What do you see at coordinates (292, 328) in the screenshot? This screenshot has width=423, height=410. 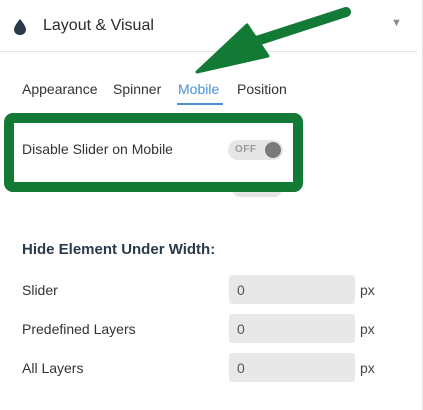 I see `predefined-layers-width-input` at bounding box center [292, 328].